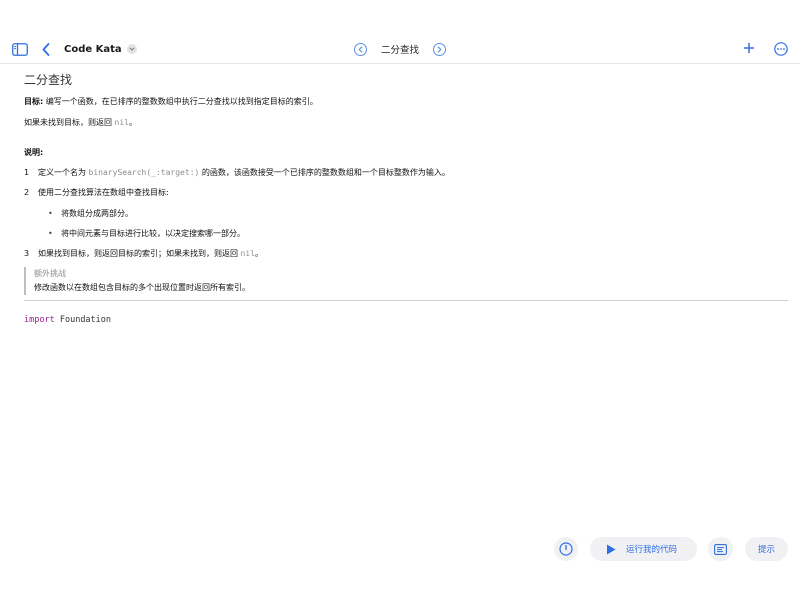  I want to click on step-text: 如果找到目标，则返回目标的索引；如果未找到，则返回 nil。, so click(150, 254).